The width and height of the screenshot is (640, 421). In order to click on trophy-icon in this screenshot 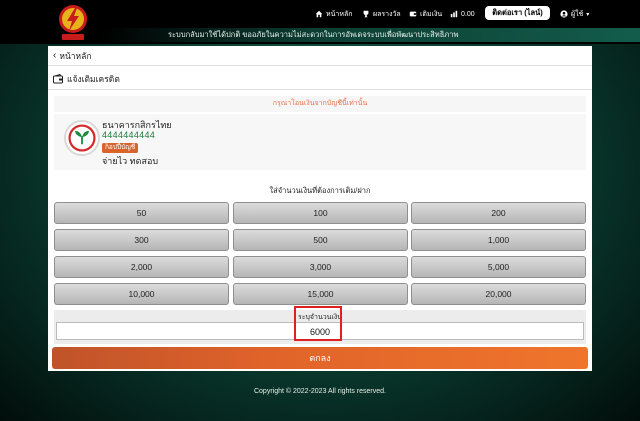, I will do `click(366, 14)`.